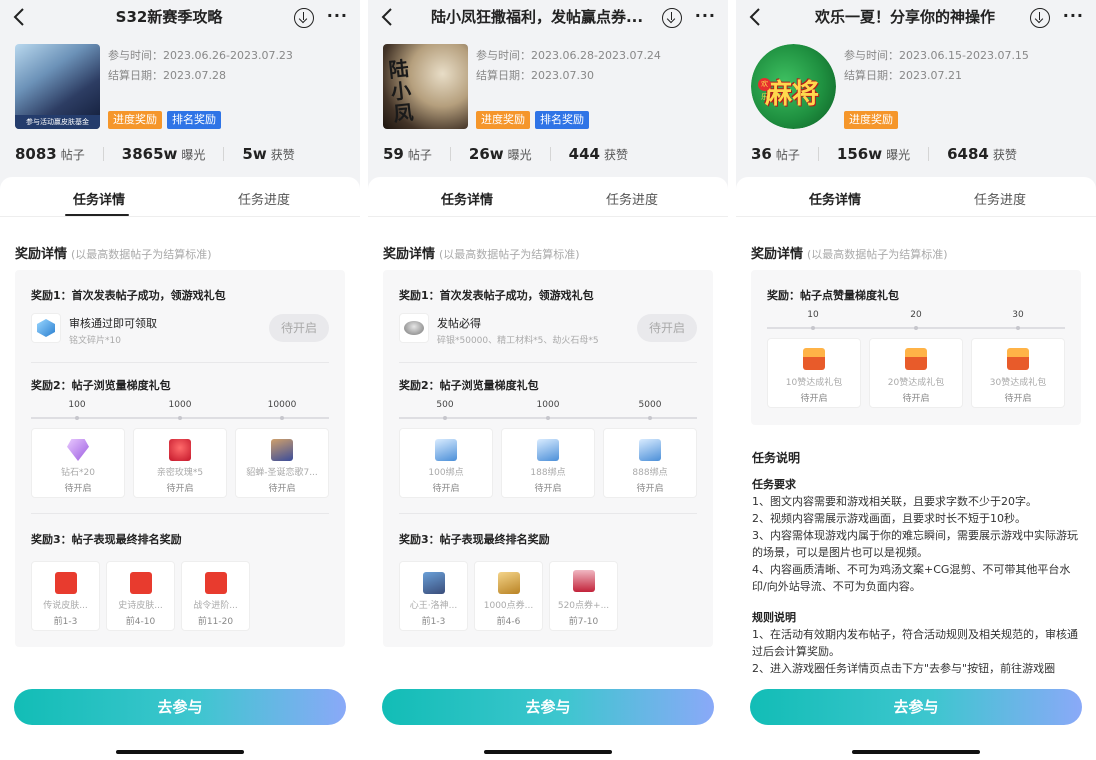 This screenshot has width=1096, height=760. Describe the element at coordinates (508, 596) in the screenshot. I see `rank-card: 1000点券... 前4-6` at that location.